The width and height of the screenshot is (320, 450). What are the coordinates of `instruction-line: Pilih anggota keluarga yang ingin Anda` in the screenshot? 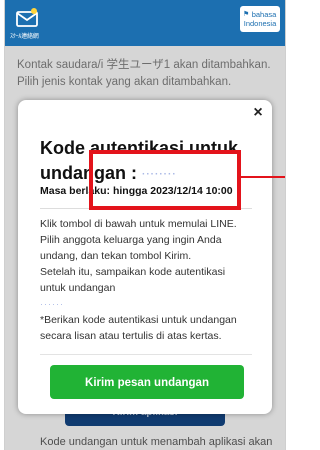 It's located at (131, 240).